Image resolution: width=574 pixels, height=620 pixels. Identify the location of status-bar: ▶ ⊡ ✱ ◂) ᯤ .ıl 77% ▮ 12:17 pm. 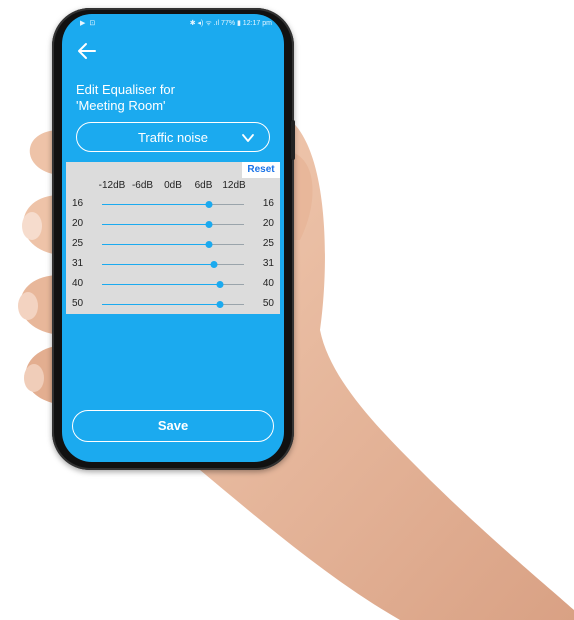
(173, 24).